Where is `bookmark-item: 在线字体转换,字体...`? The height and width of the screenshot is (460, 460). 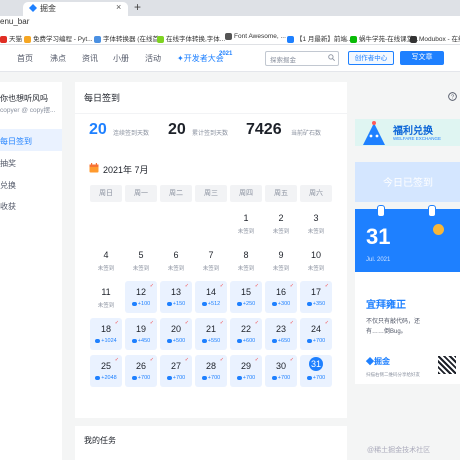 bookmark-item: 在线字体转换,字体... is located at coordinates (191, 38).